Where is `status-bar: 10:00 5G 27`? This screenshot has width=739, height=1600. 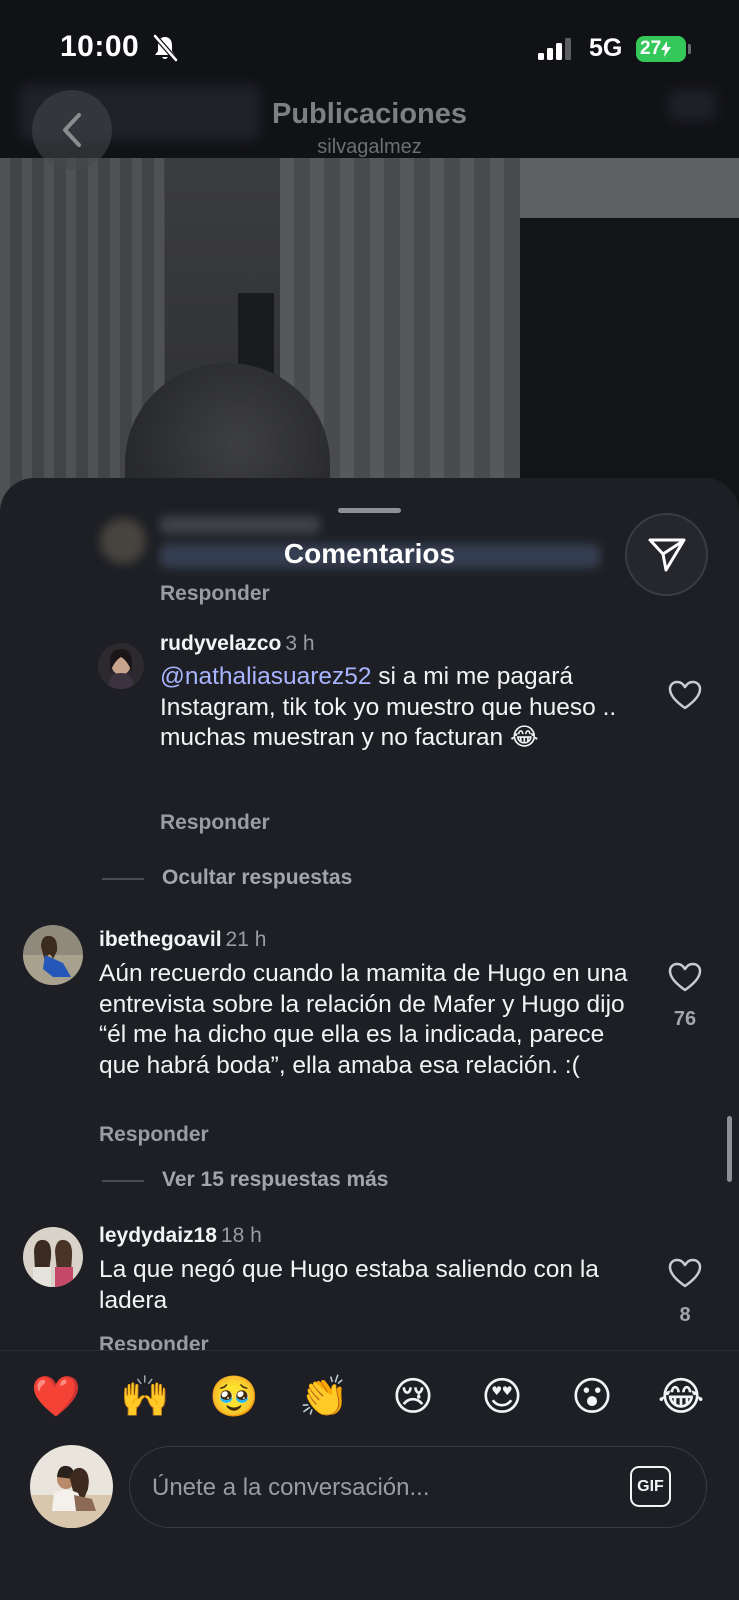
status-bar: 10:00 5G 27 is located at coordinates (369, 31).